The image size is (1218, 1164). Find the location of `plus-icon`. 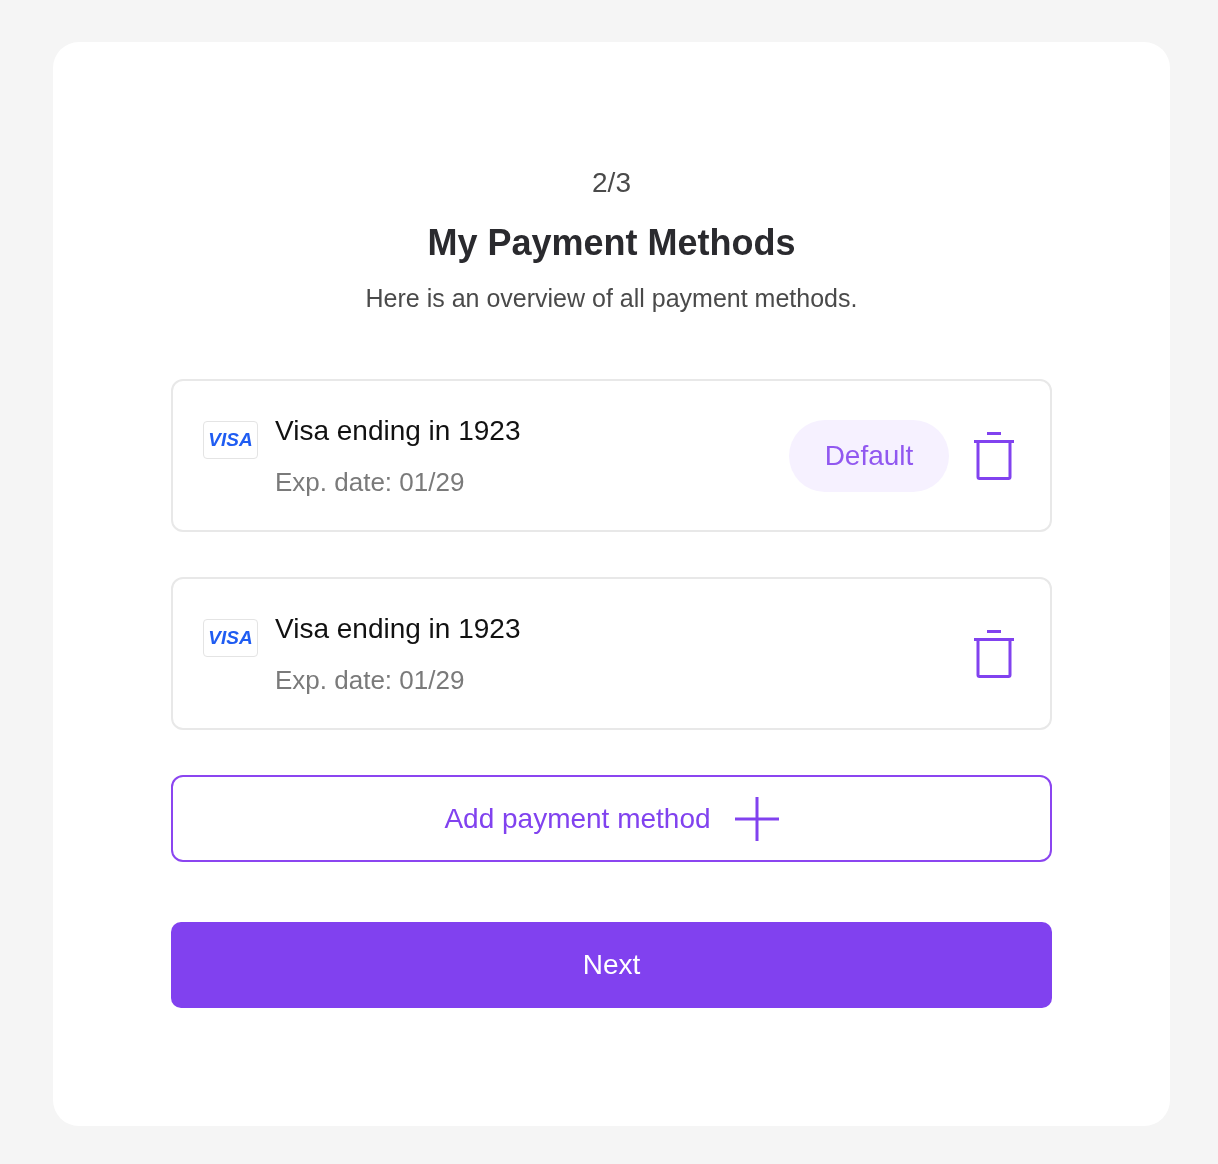

plus-icon is located at coordinates (756, 818).